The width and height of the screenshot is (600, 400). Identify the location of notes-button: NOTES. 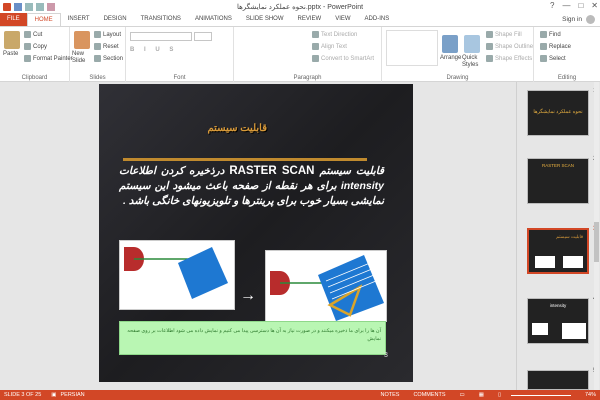
(388, 395).